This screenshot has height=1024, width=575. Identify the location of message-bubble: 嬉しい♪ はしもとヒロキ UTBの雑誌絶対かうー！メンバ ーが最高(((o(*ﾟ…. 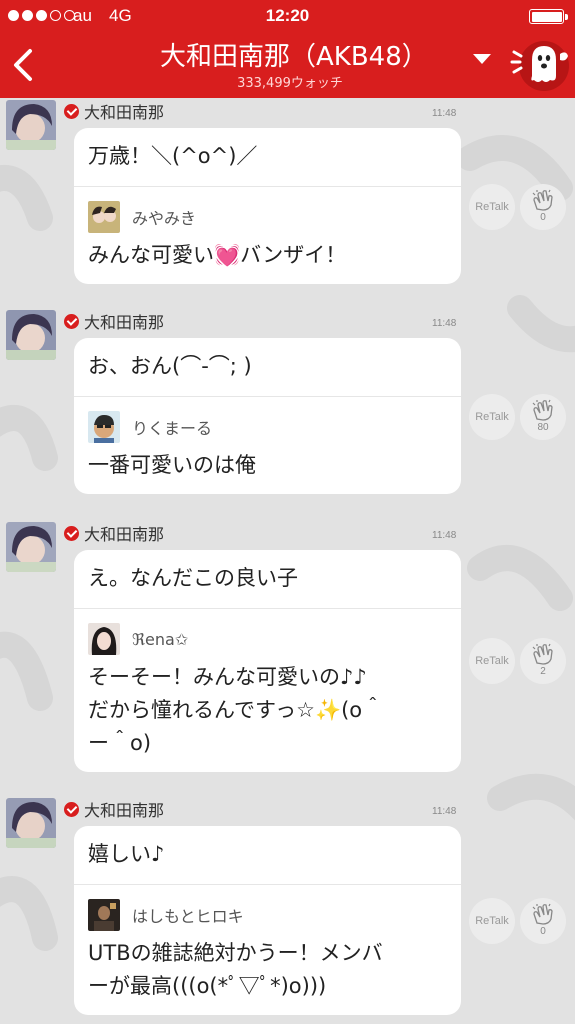
(267, 920).